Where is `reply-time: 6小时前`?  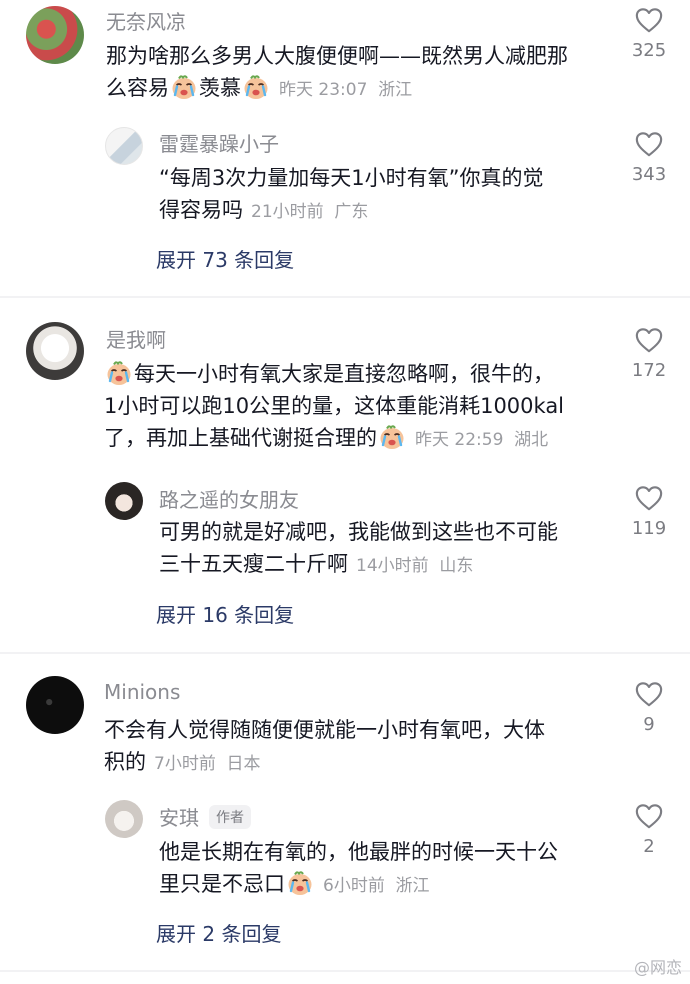
reply-time: 6小时前 is located at coordinates (354, 886).